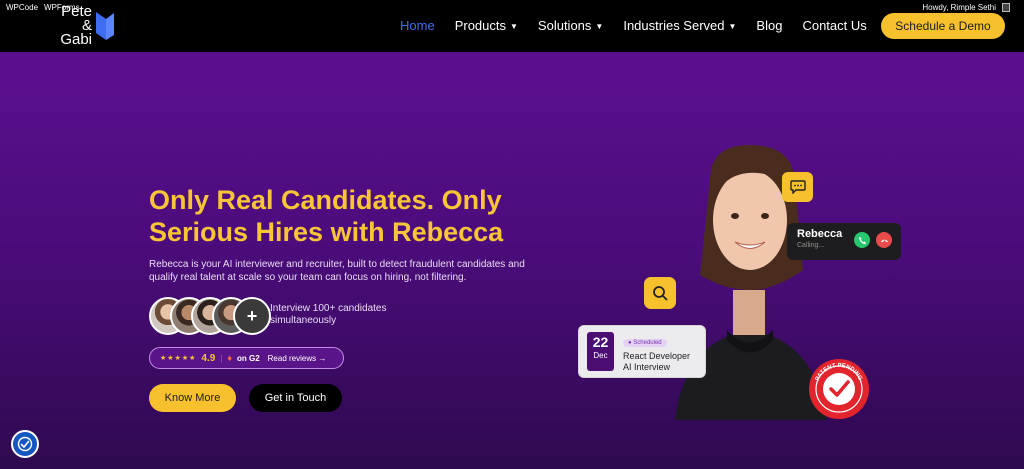 The image size is (1024, 469). I want to click on nav-contact-label: Contact Us, so click(834, 25).